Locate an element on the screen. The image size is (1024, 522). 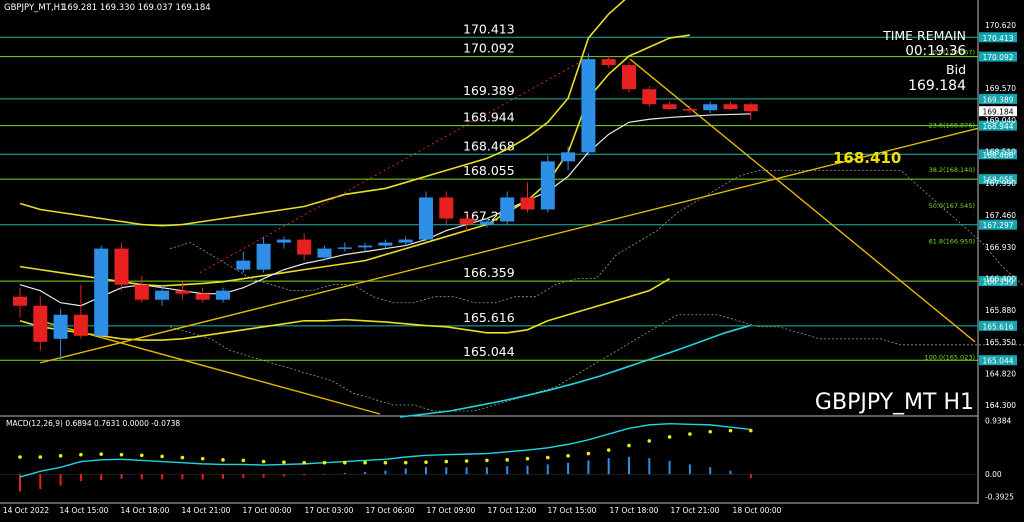
price-tick-label: 167.990 is located at coordinates (1000, 183).